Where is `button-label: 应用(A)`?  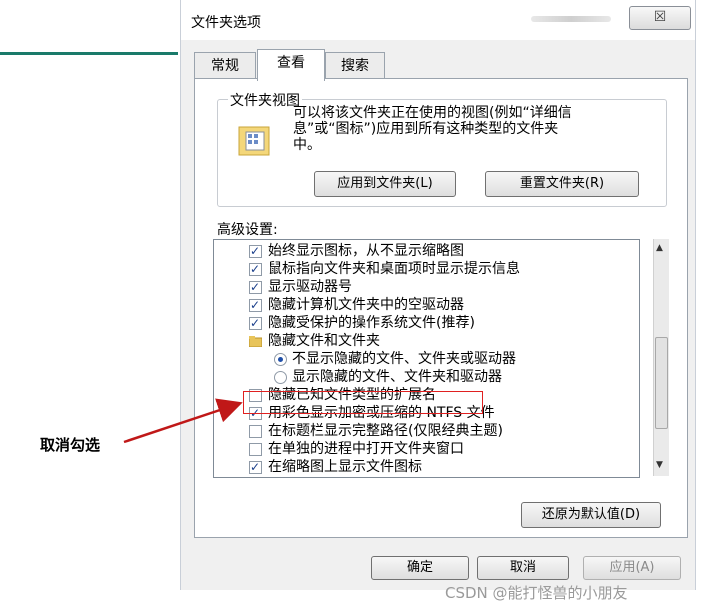
button-label: 应用(A) is located at coordinates (632, 567).